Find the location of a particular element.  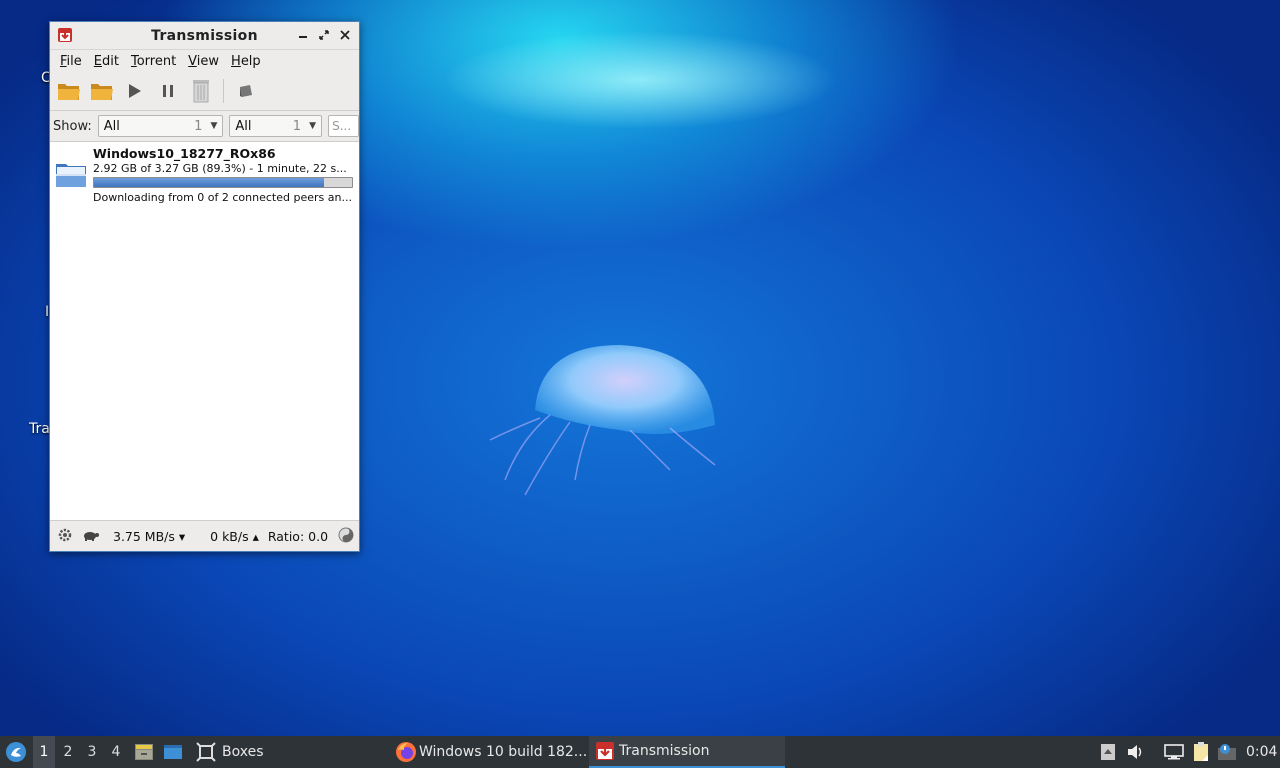

folder-icon is located at coordinates (71, 176).